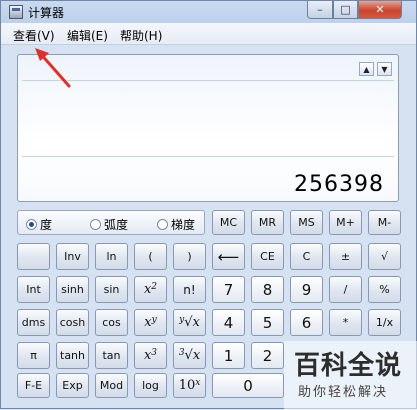  I want to click on minimize-button: –, so click(320, 10).